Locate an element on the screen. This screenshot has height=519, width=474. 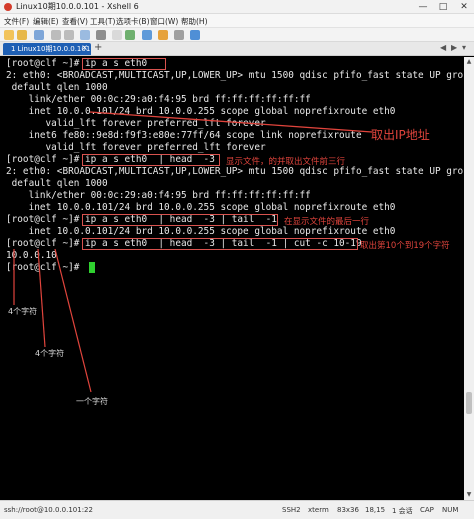
scroll-up-icon: ▲ is located at coordinates (469, 62).